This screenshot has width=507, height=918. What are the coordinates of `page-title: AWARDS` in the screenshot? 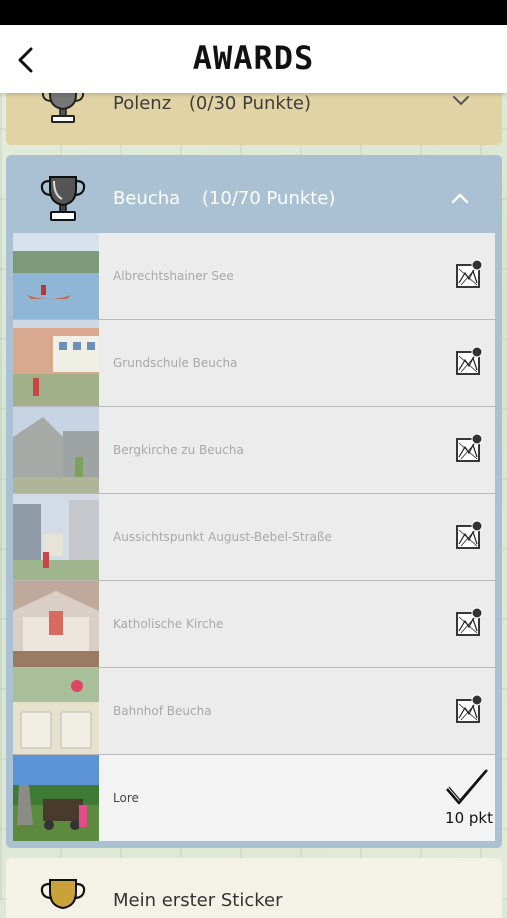 It's located at (253, 58).